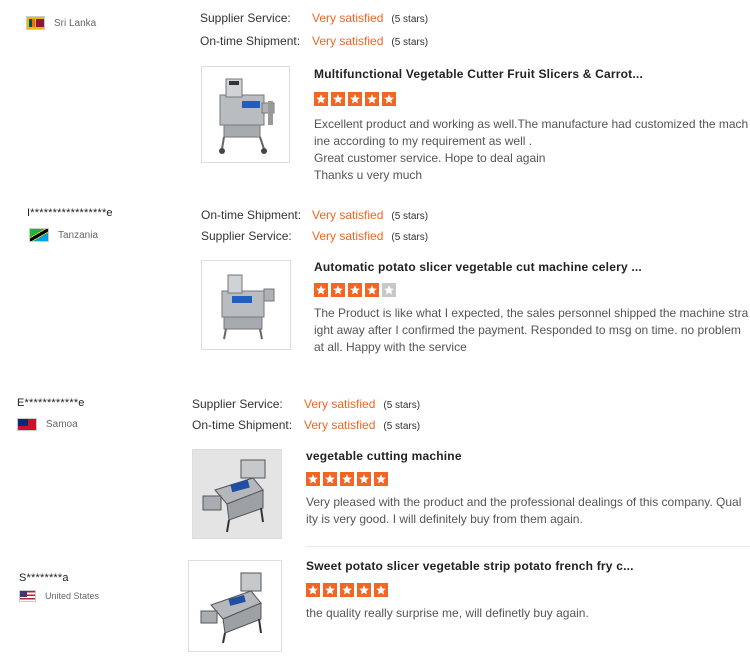  Describe the element at coordinates (384, 456) in the screenshot. I see `product-title: vegetable cutting machine` at that location.